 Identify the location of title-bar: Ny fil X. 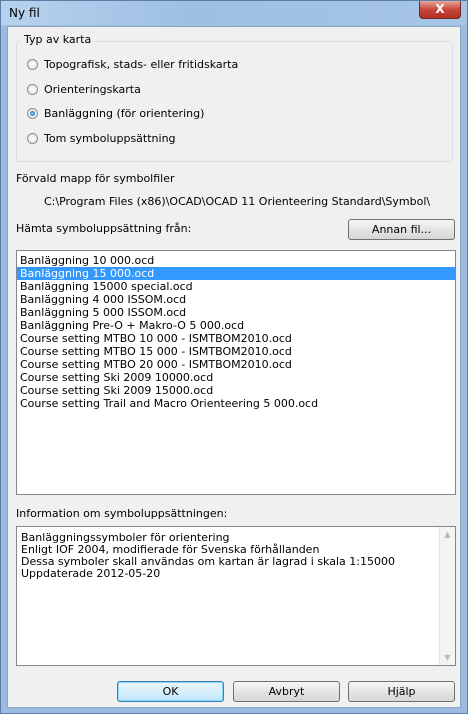
(234, 13).